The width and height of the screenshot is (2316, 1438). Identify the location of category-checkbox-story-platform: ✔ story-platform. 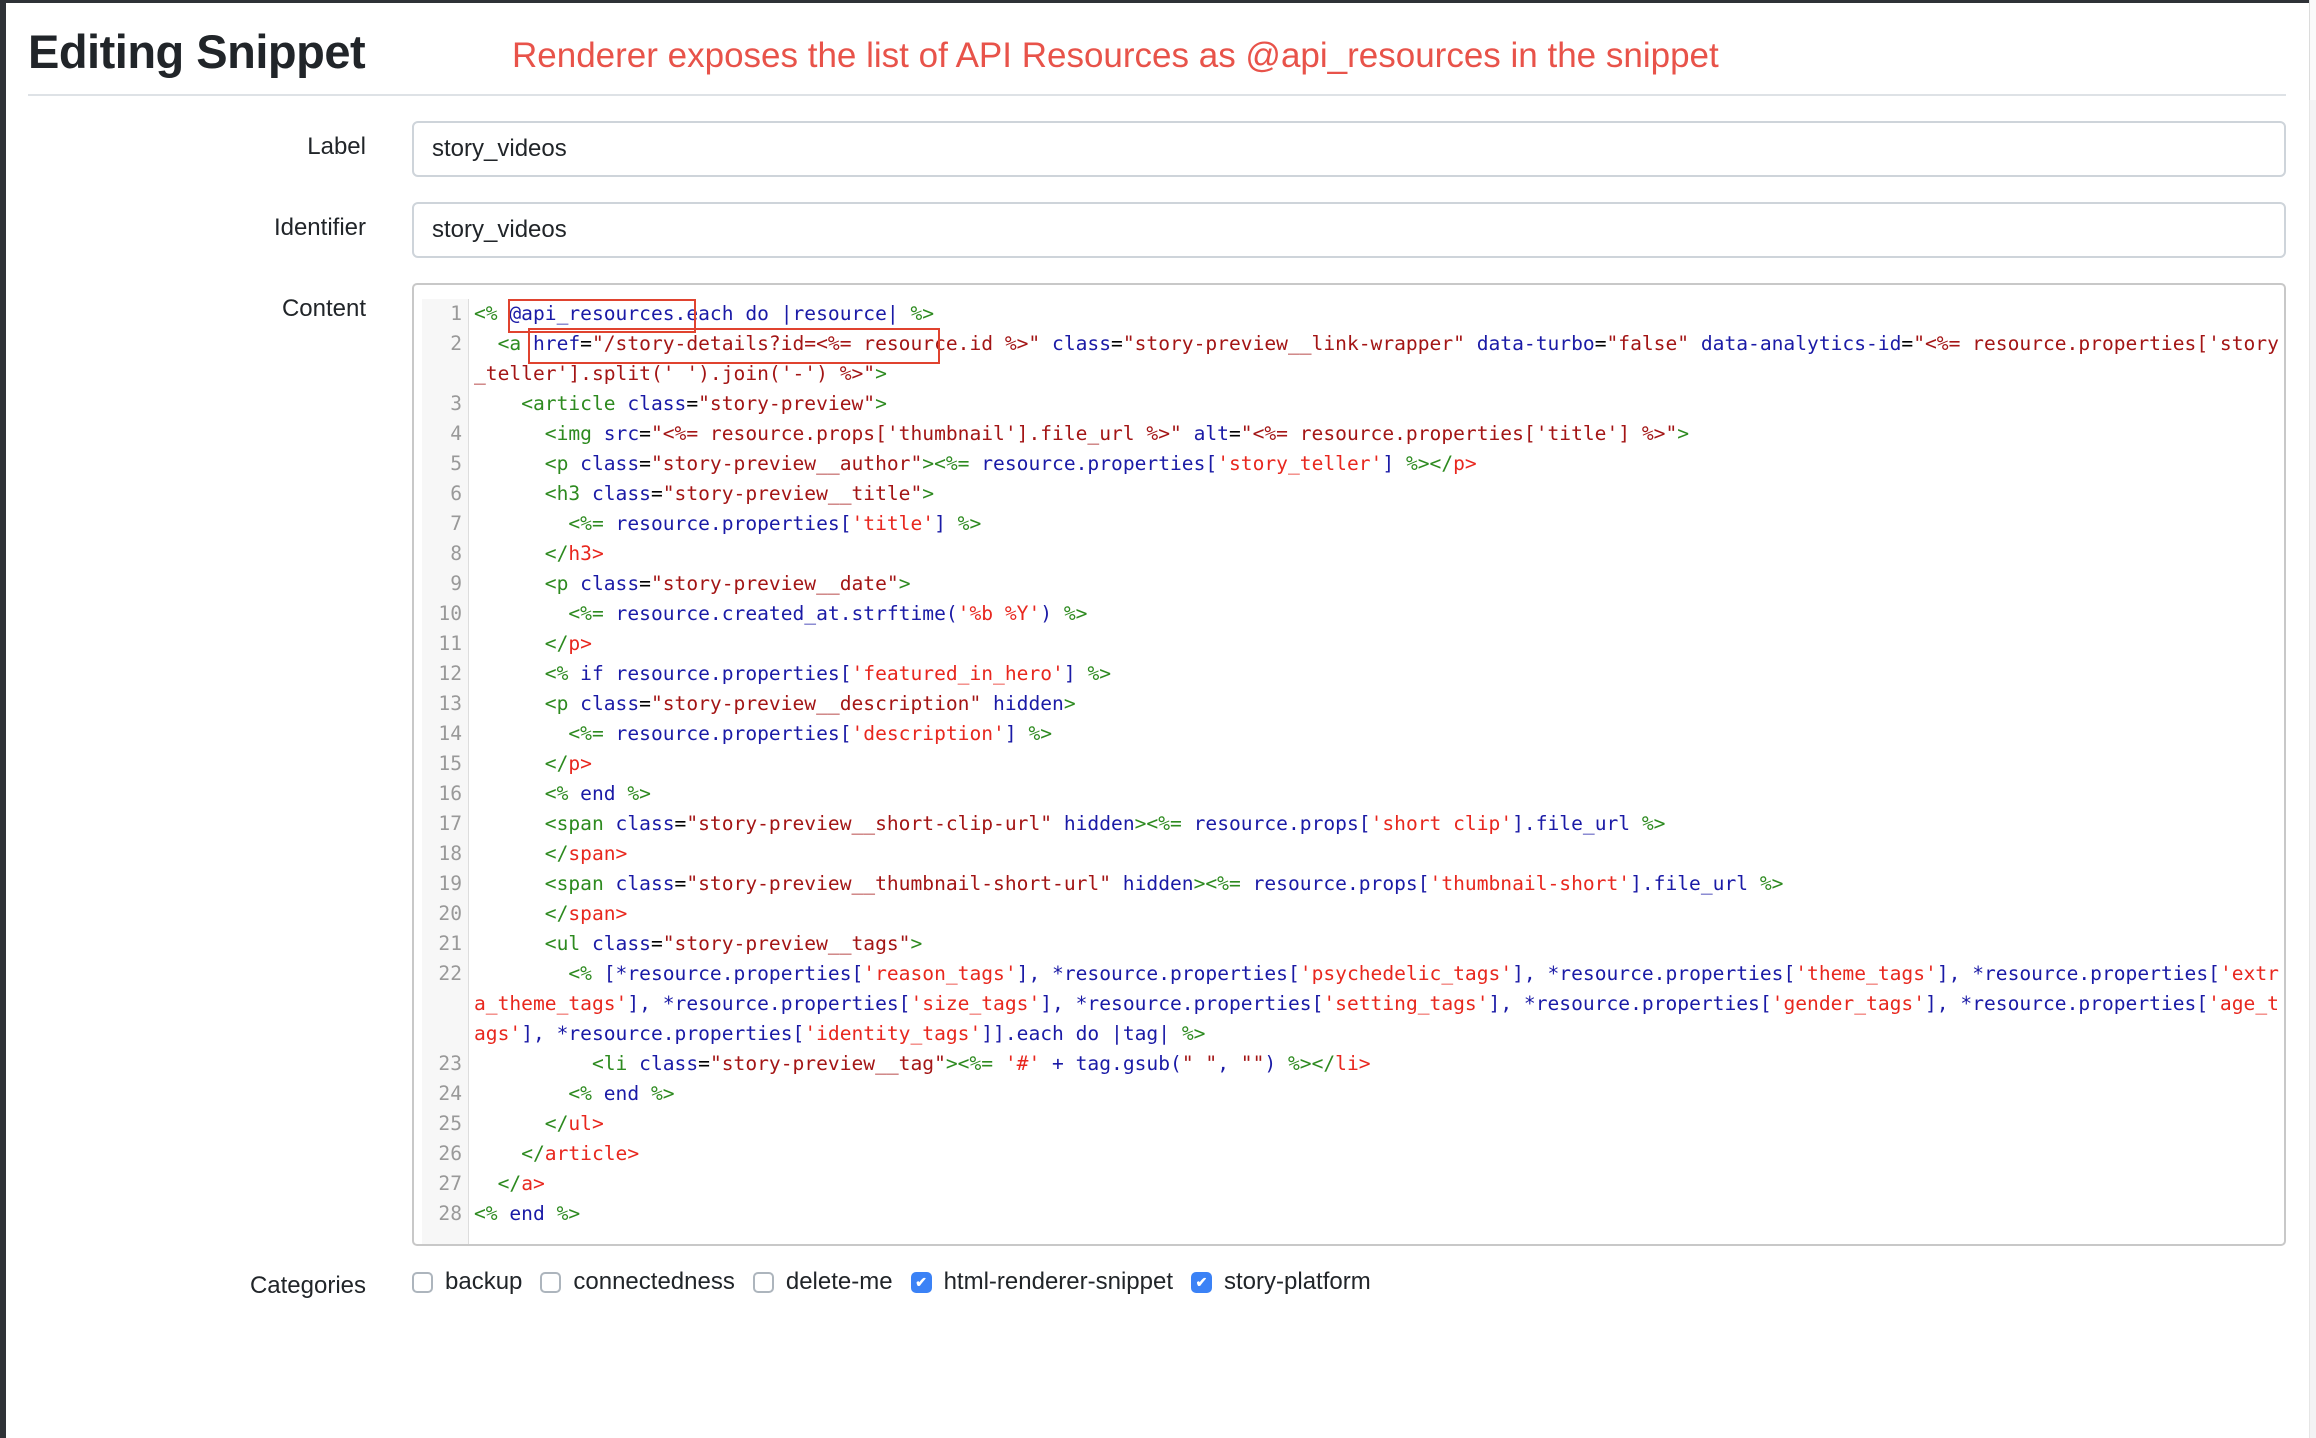
(1281, 1282).